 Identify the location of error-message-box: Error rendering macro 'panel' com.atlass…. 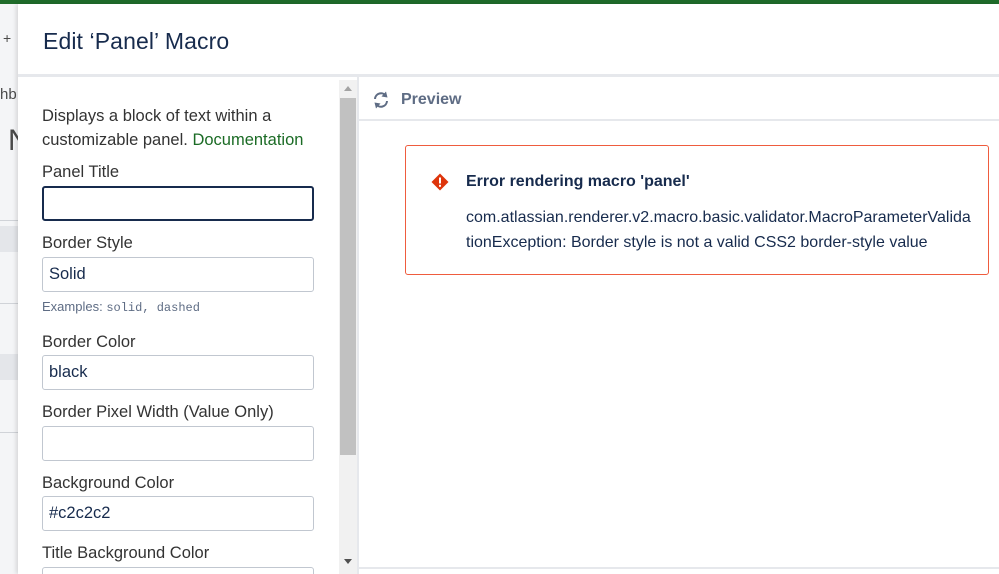
(697, 210).